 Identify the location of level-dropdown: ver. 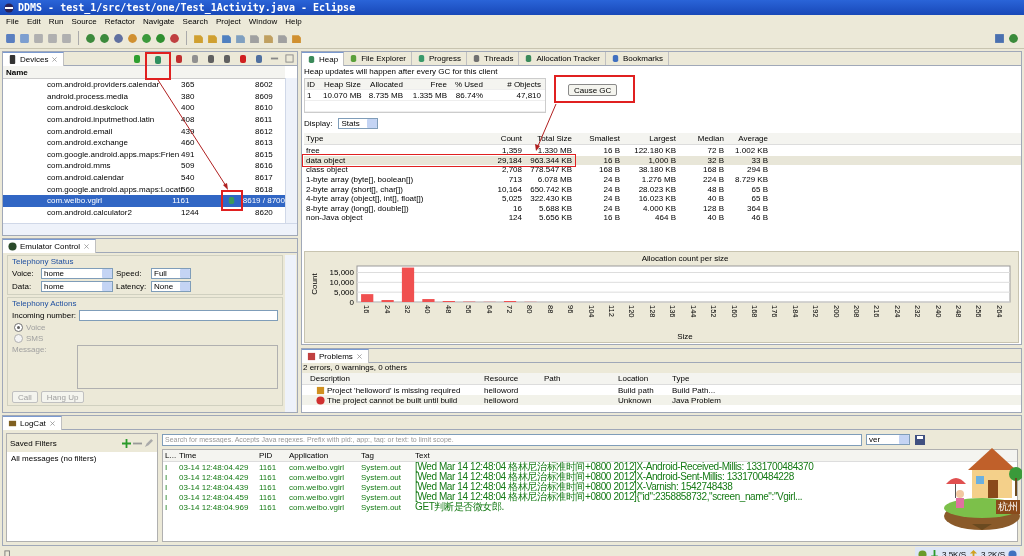
(888, 439).